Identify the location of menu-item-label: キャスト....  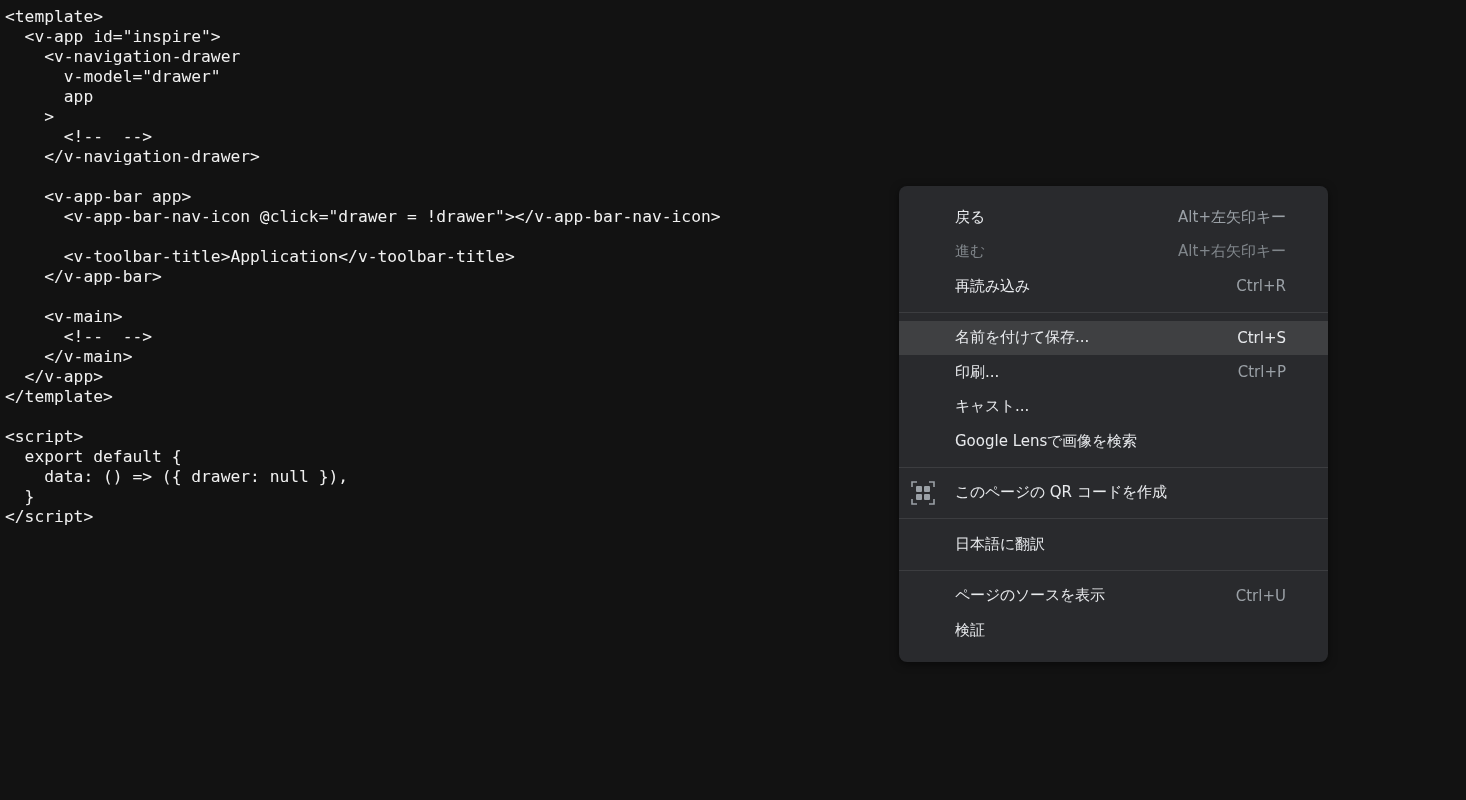
(993, 407).